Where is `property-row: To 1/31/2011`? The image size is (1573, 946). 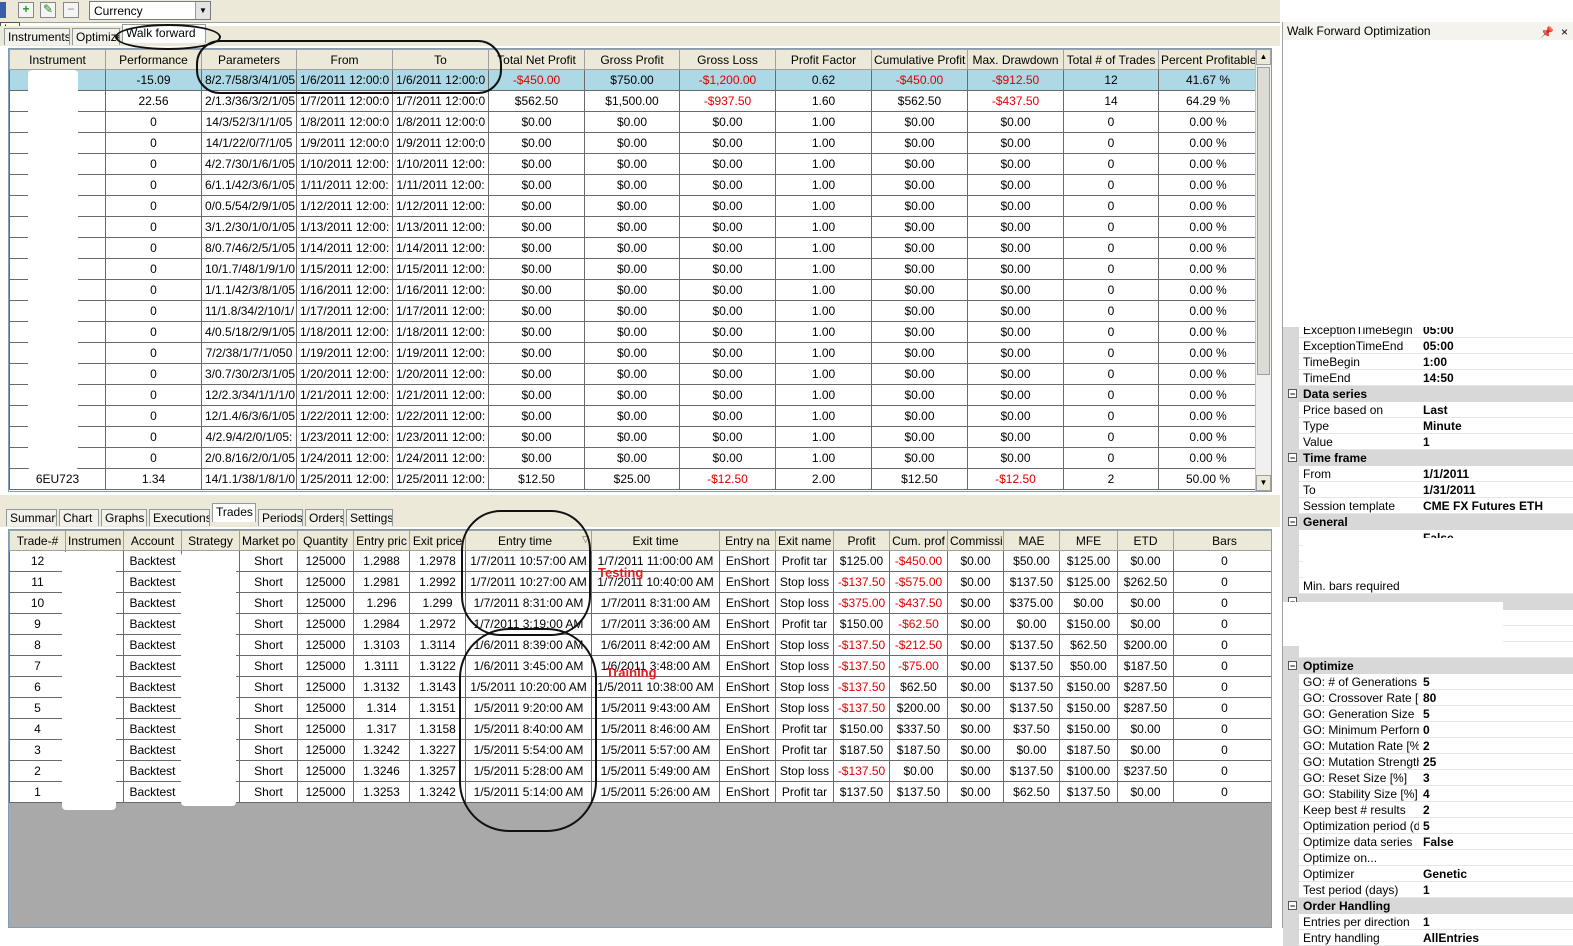 property-row: To 1/31/2011 is located at coordinates (1428, 490).